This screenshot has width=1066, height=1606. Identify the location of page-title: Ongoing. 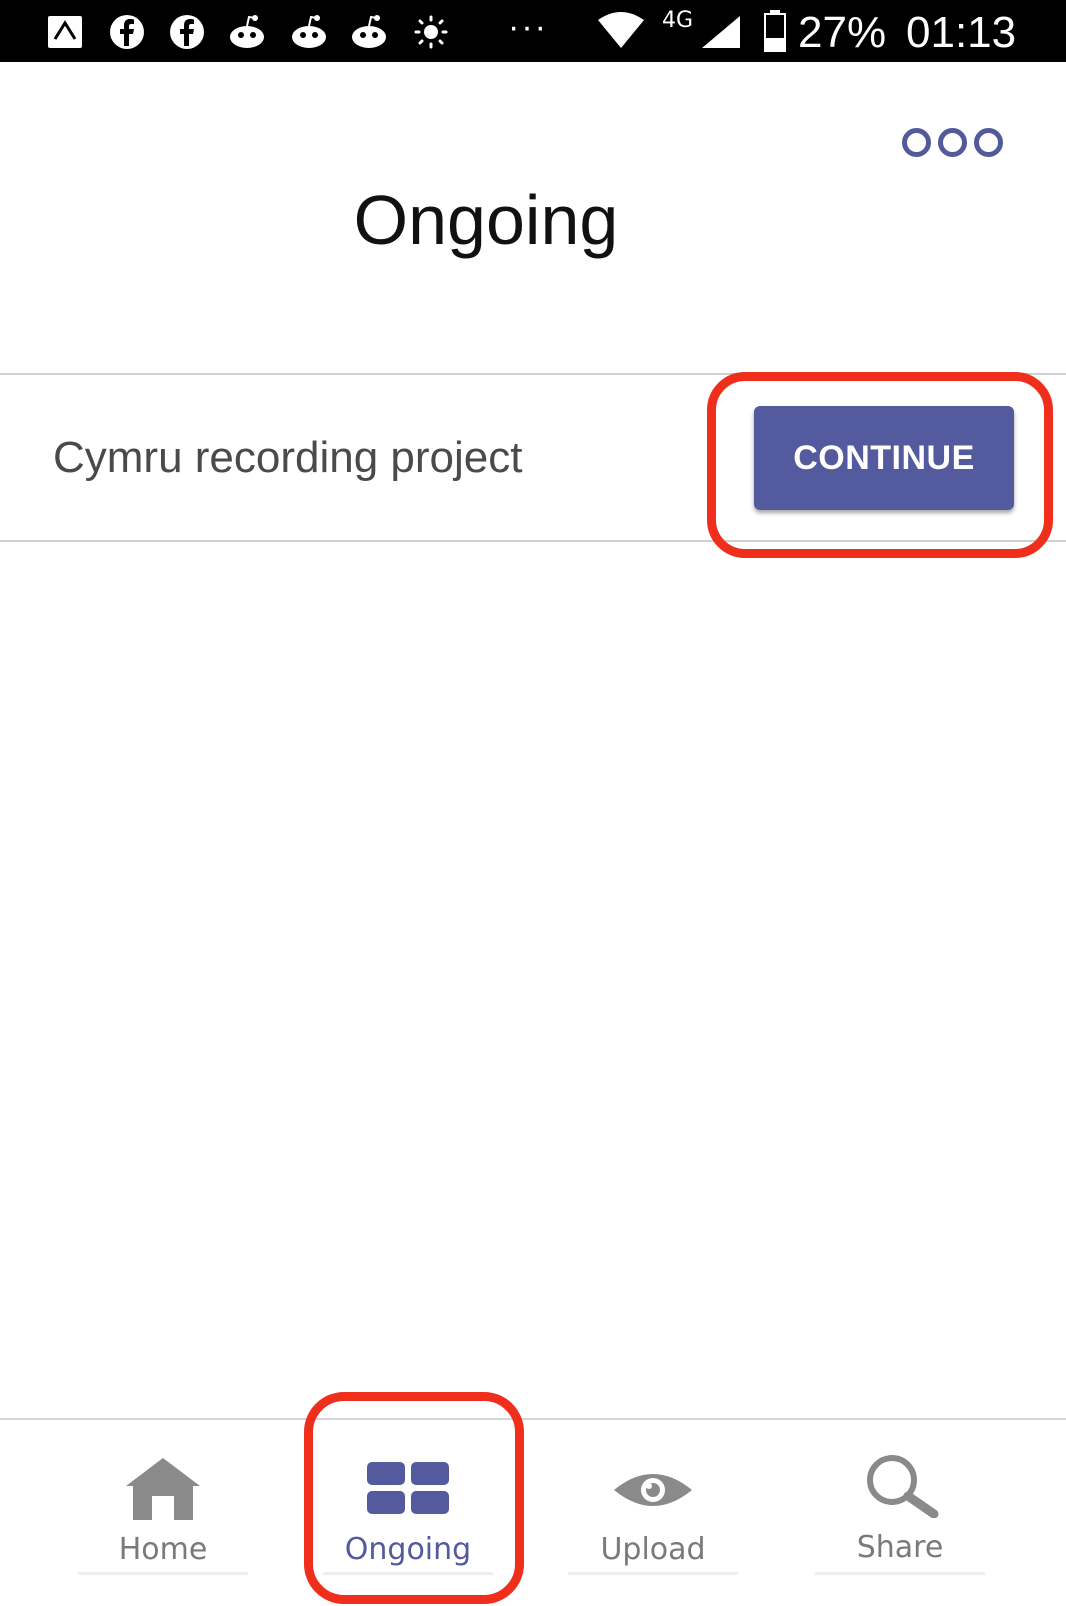
(486, 220).